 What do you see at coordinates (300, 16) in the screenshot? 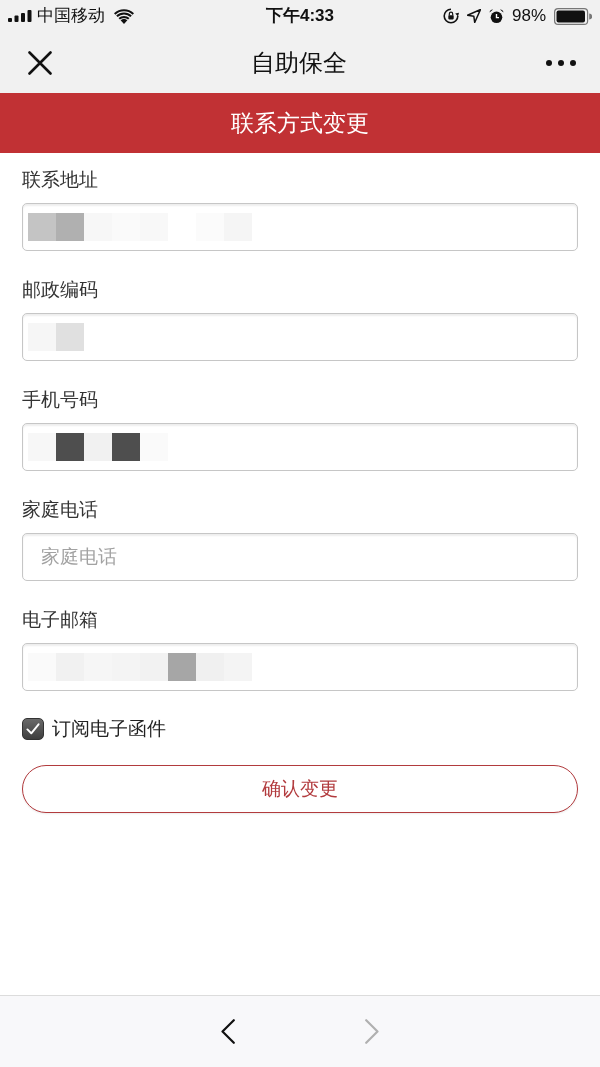
I see `status-time: 下午4:33` at bounding box center [300, 16].